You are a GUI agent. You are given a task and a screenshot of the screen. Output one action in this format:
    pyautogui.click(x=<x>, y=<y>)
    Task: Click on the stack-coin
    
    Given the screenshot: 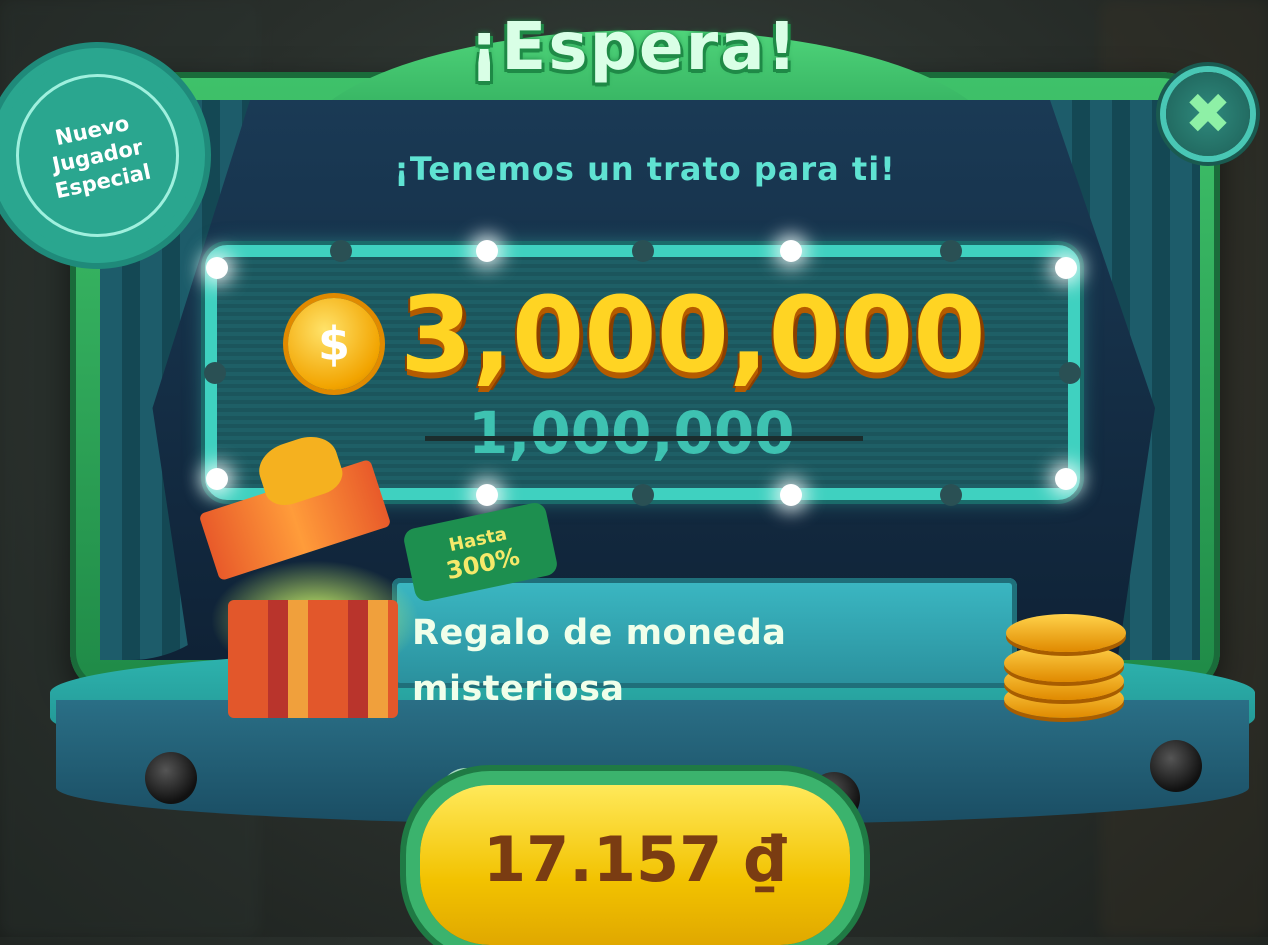 What is the action you would take?
    pyautogui.click(x=1066, y=633)
    